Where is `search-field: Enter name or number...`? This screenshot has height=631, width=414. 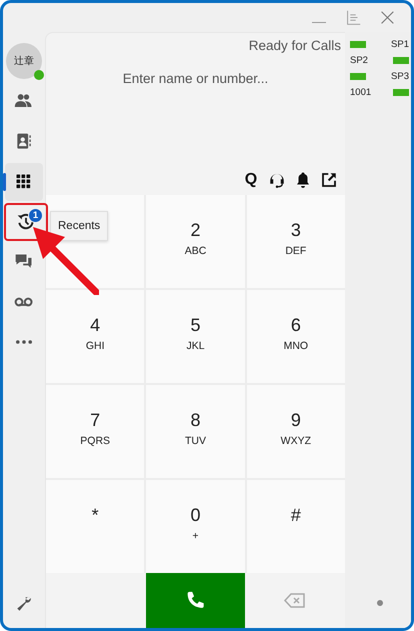 search-field: Enter name or number... is located at coordinates (195, 78).